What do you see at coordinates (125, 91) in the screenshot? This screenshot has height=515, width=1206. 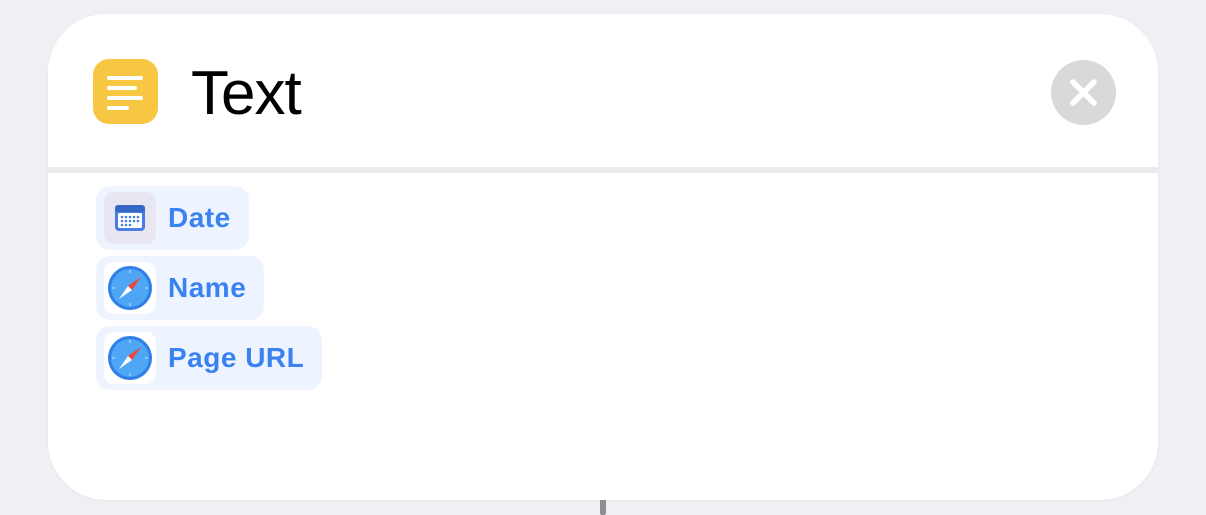 I see `text-lines-icon` at bounding box center [125, 91].